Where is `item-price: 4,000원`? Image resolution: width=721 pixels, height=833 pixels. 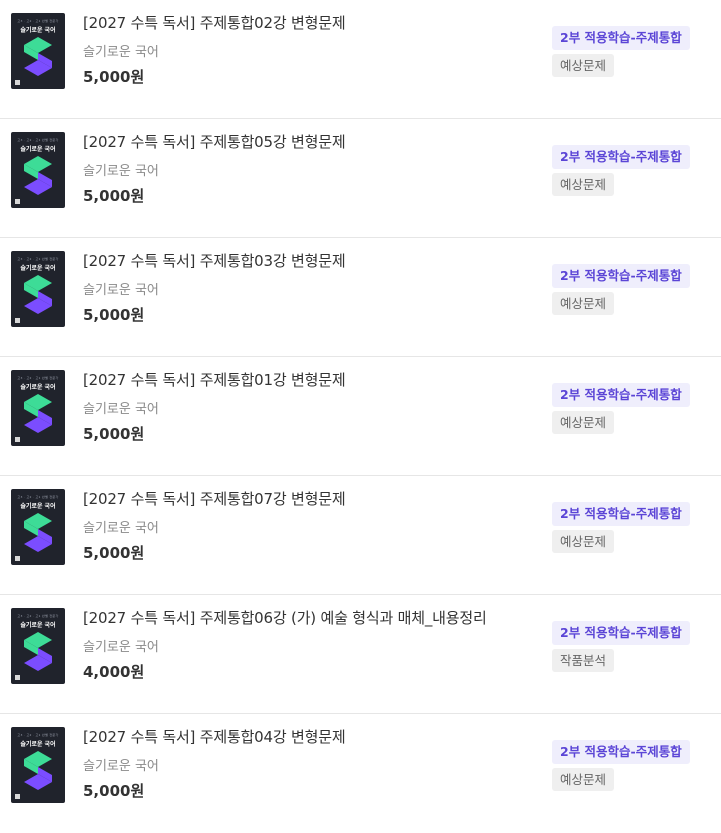 item-price: 4,000원 is located at coordinates (114, 672).